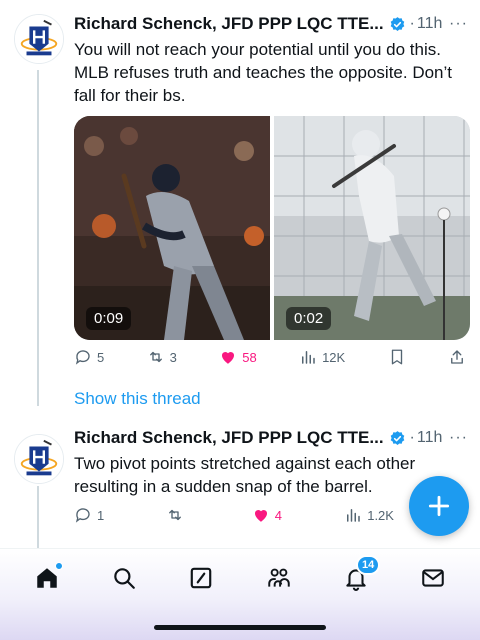  What do you see at coordinates (334, 357) in the screenshot?
I see `views-count: 12K` at bounding box center [334, 357].